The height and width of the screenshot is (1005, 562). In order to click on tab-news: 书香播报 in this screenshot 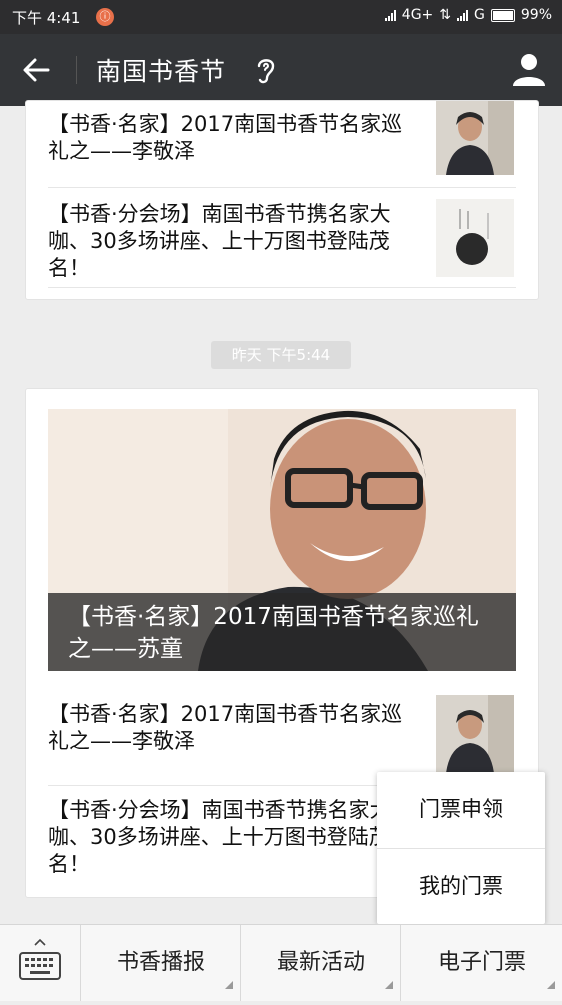, I will do `click(160, 963)`.